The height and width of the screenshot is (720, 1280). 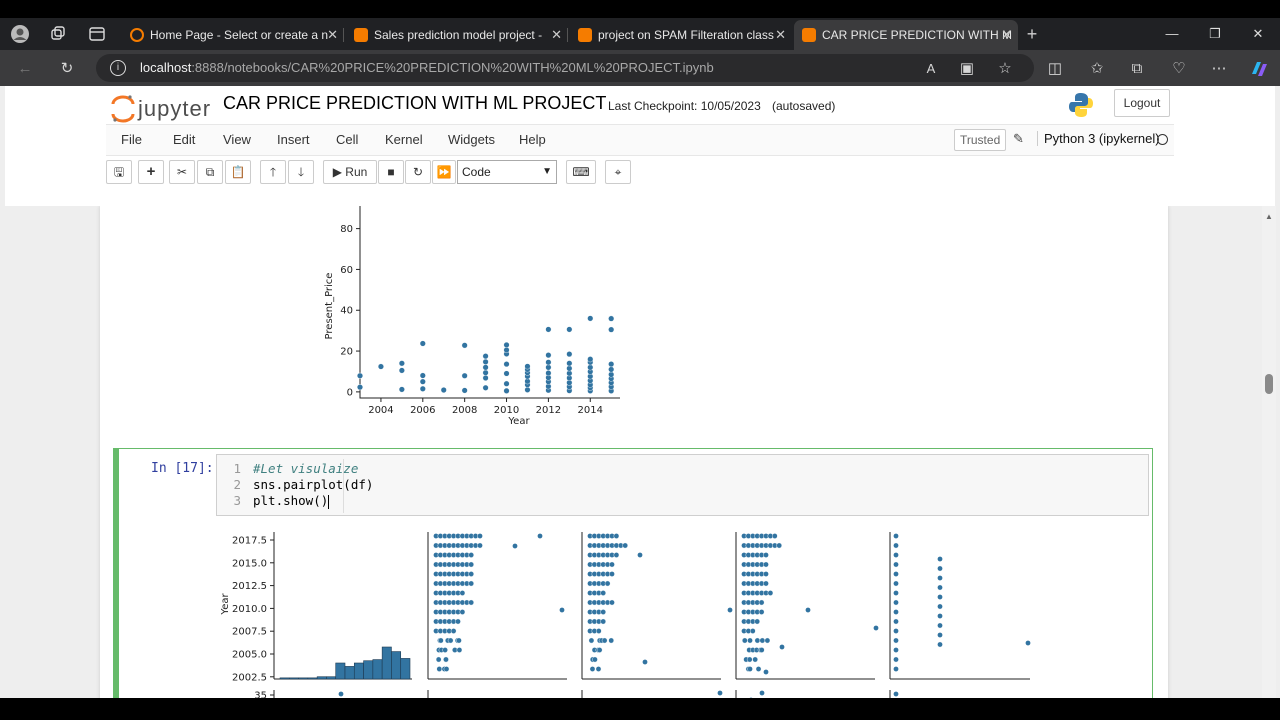 I want to click on close-window-icon: ✕, so click(x=1258, y=34).